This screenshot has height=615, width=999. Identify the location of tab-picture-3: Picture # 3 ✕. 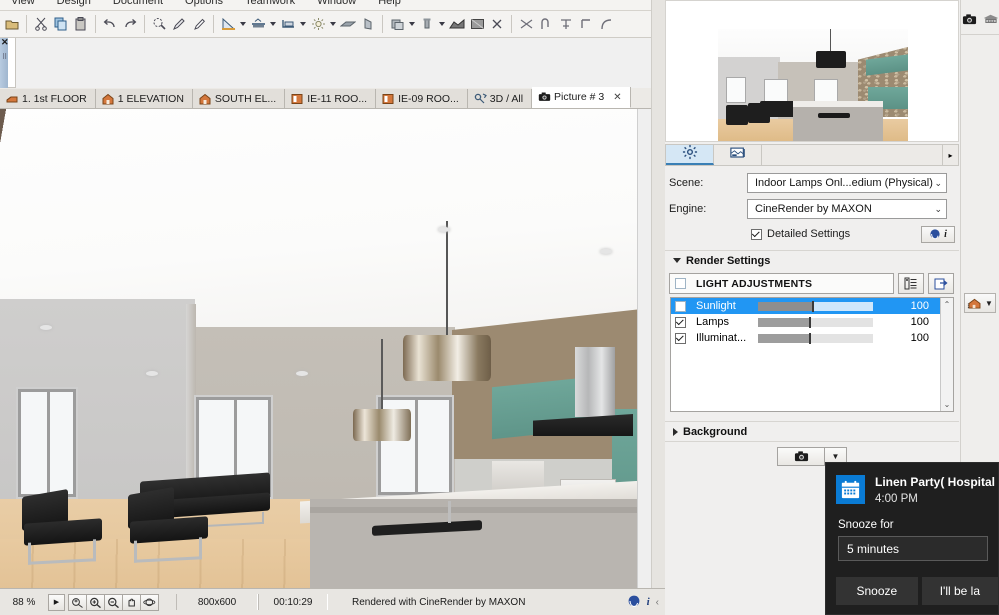
(581, 97).